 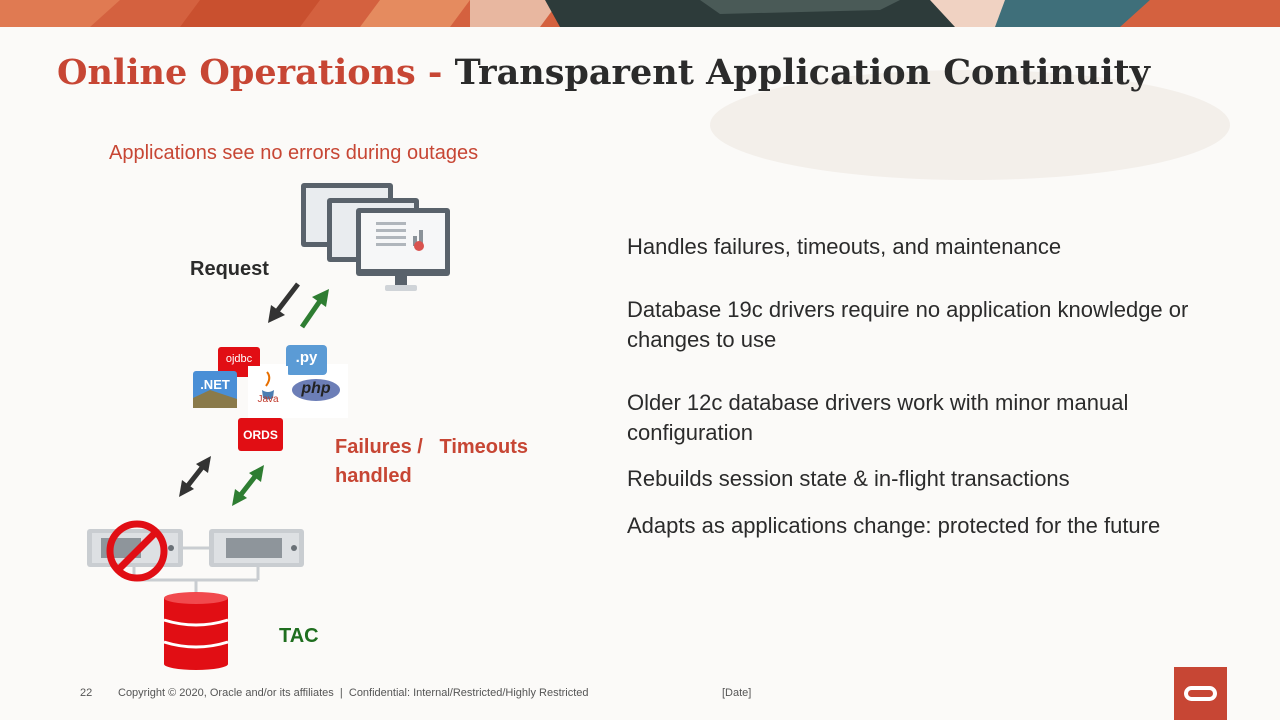 What do you see at coordinates (1200, 693) in the screenshot?
I see `oracle-logo-icon` at bounding box center [1200, 693].